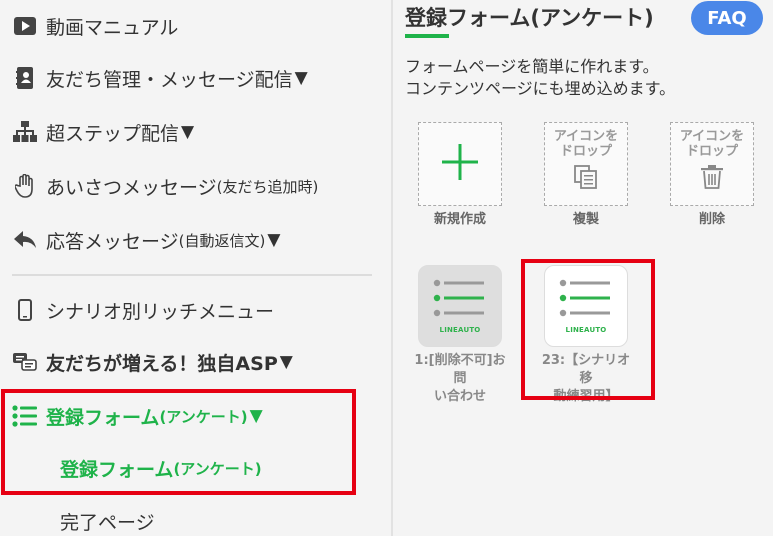 This screenshot has height=536, width=773. I want to click on sidebar-item-registration-form: 登録フォーム (アンケート) ▼, so click(137, 416).